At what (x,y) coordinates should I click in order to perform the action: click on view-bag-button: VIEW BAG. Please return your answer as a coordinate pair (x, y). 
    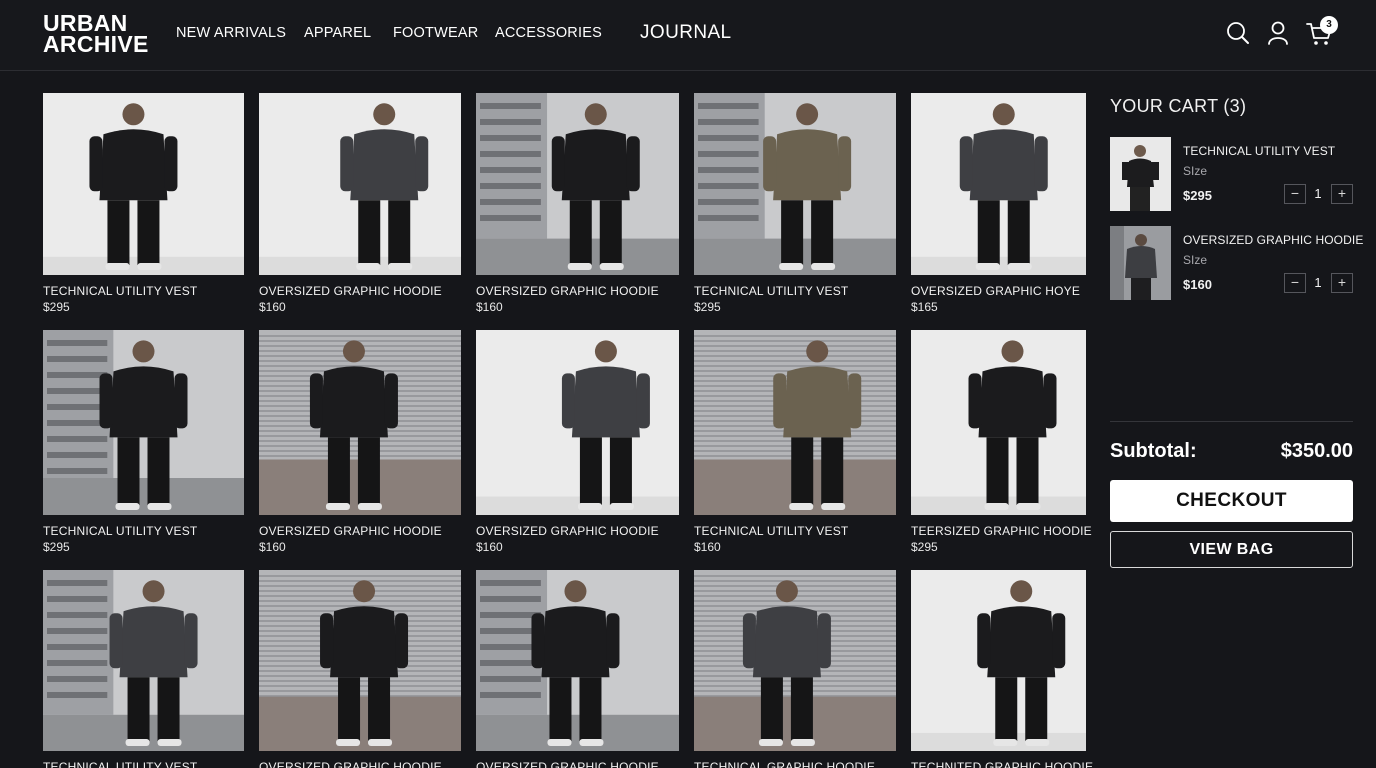
    Looking at the image, I should click on (1231, 549).